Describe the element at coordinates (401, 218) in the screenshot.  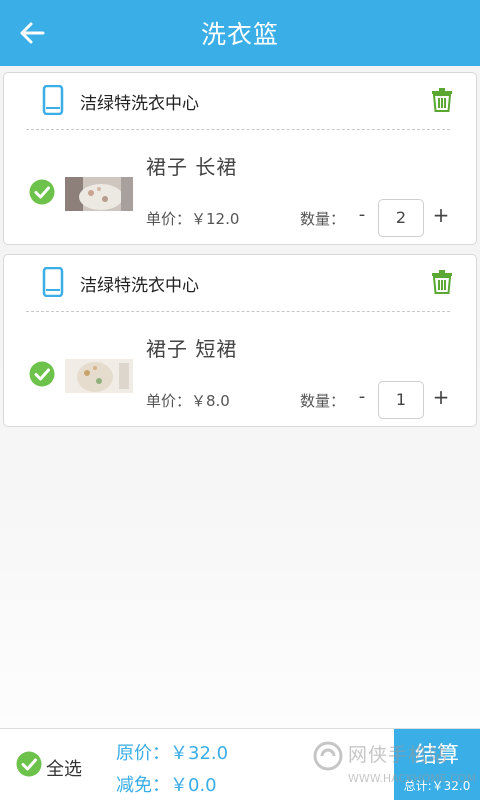
I see `quantity-field: 2` at that location.